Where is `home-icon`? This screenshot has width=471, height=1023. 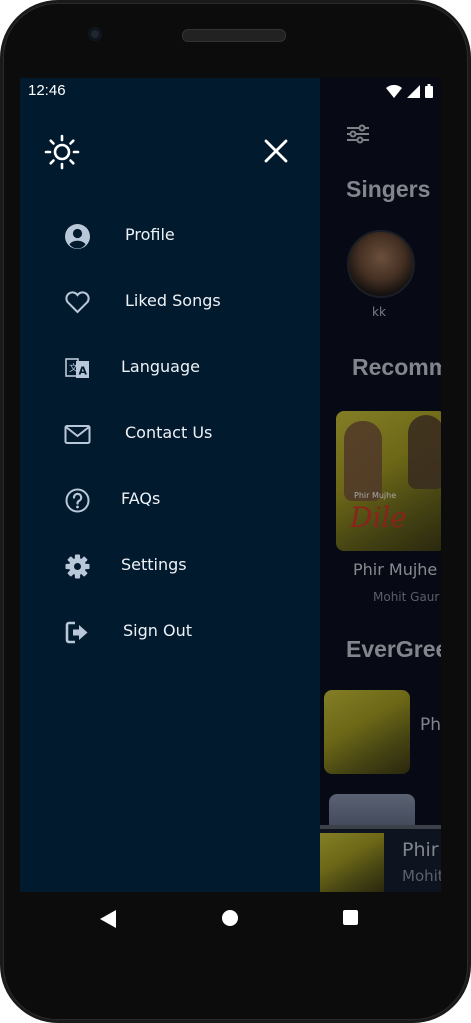 home-icon is located at coordinates (230, 918).